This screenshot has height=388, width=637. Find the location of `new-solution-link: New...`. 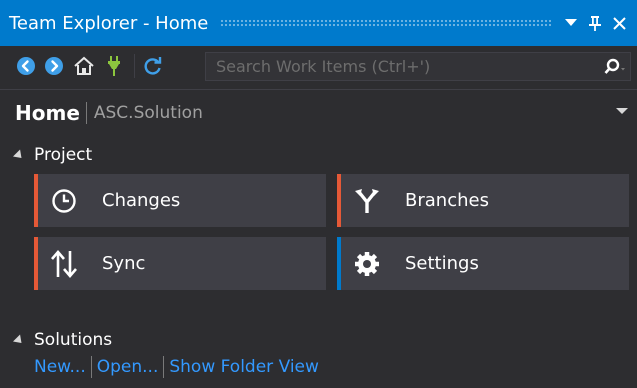

new-solution-link: New... is located at coordinates (60, 367).